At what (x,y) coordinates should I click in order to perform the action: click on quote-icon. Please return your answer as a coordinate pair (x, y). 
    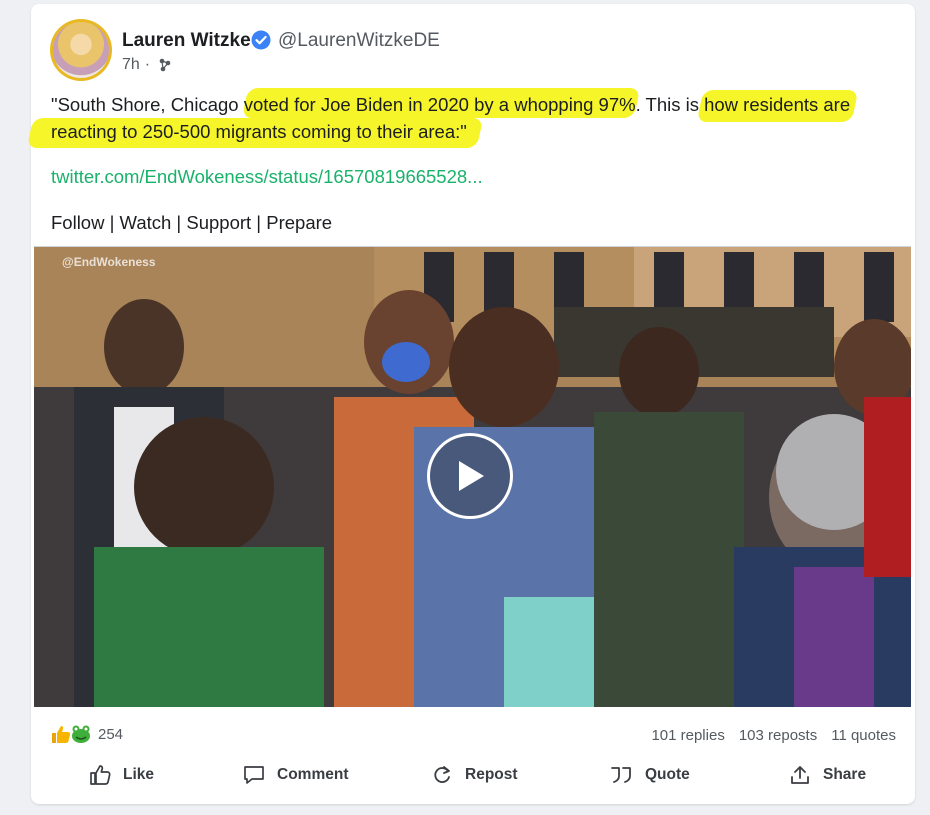
    Looking at the image, I should click on (621, 775).